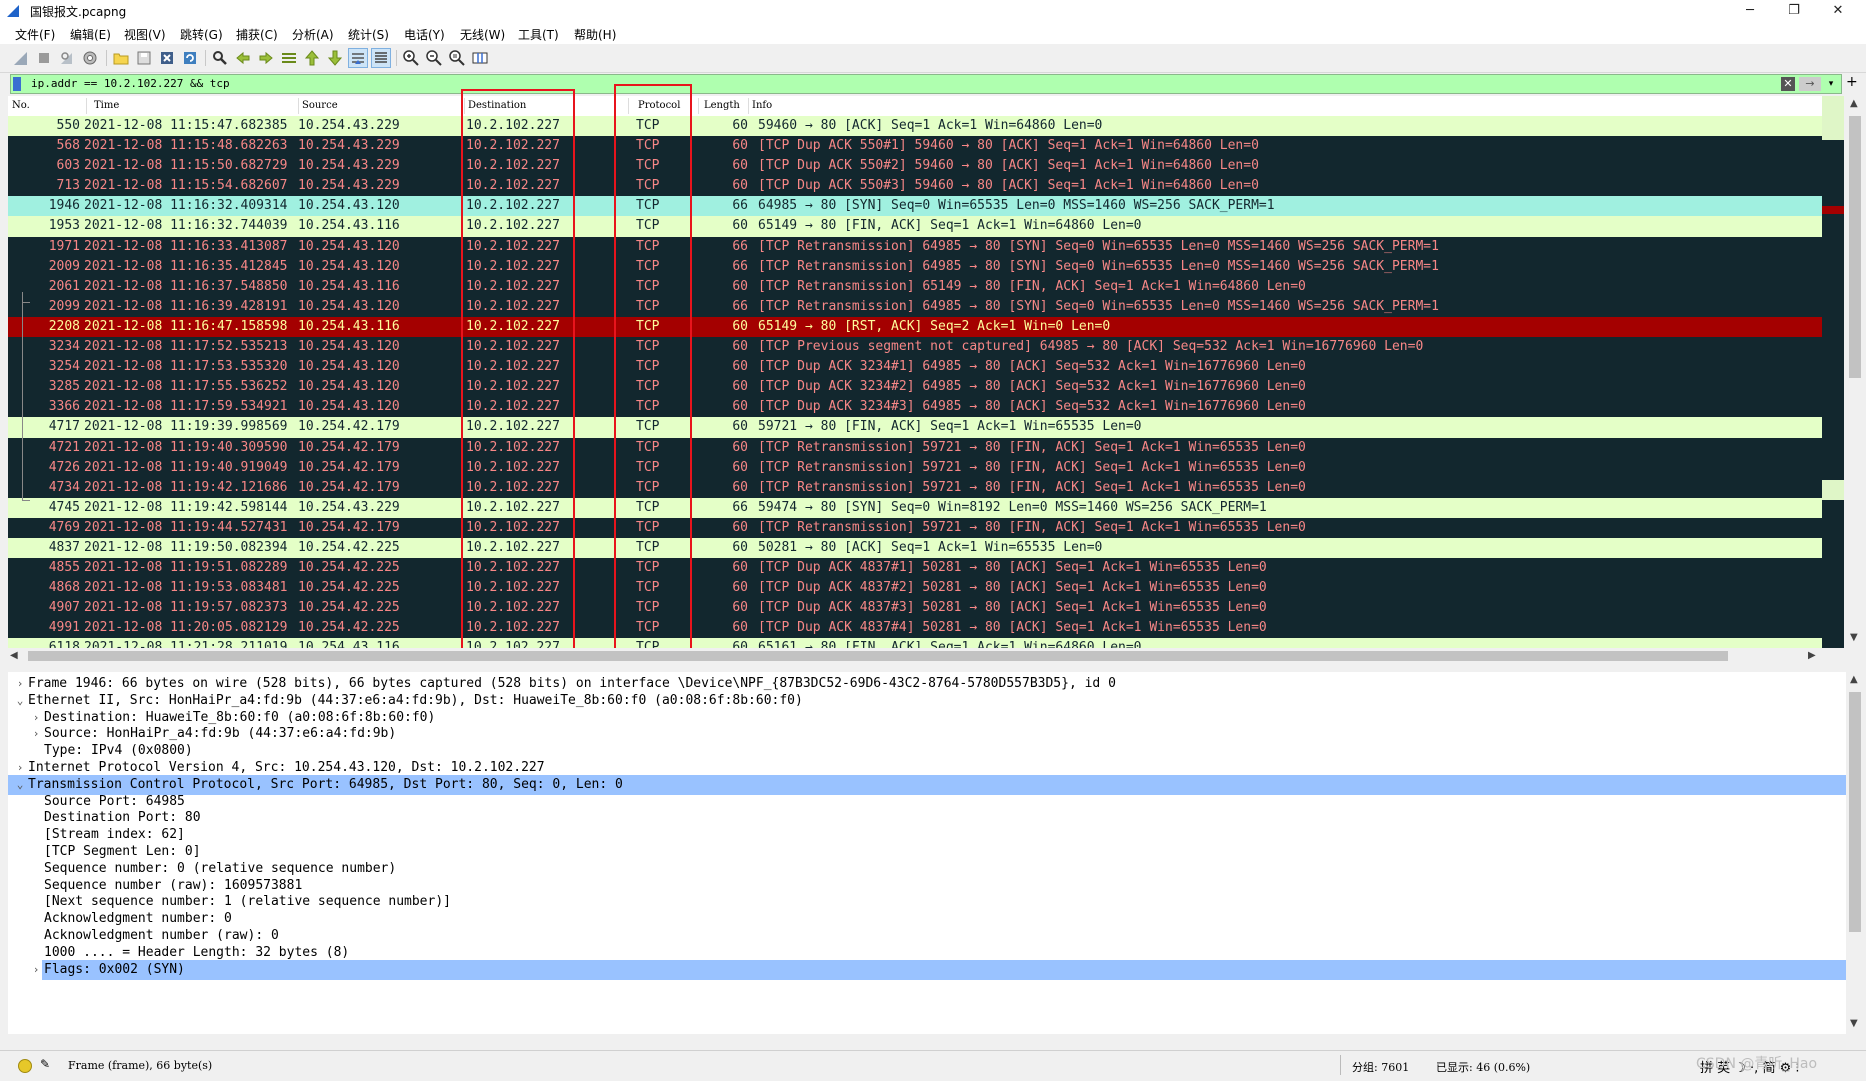 This screenshot has height=1081, width=1866. Describe the element at coordinates (90, 34) in the screenshot. I see `menu-edit: 编辑(E)` at that location.